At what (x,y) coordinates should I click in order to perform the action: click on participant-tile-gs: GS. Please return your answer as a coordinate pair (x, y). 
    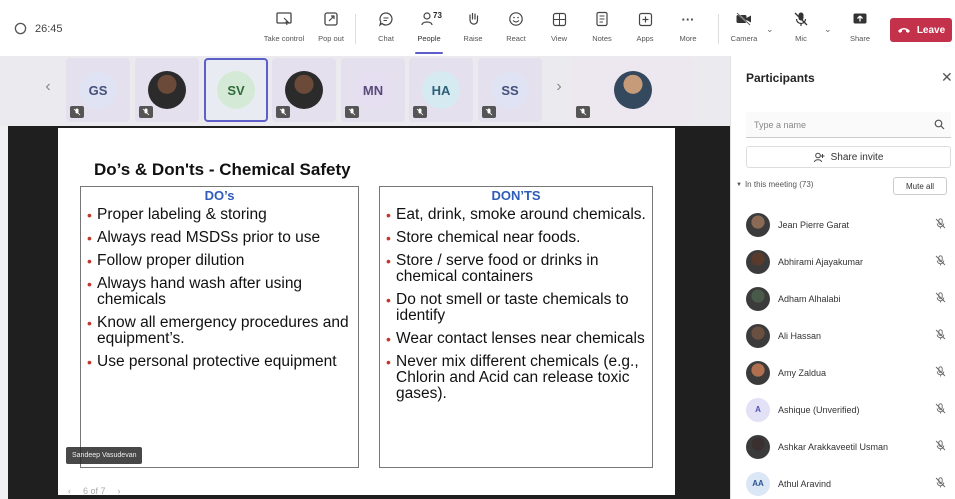
    Looking at the image, I should click on (98, 90).